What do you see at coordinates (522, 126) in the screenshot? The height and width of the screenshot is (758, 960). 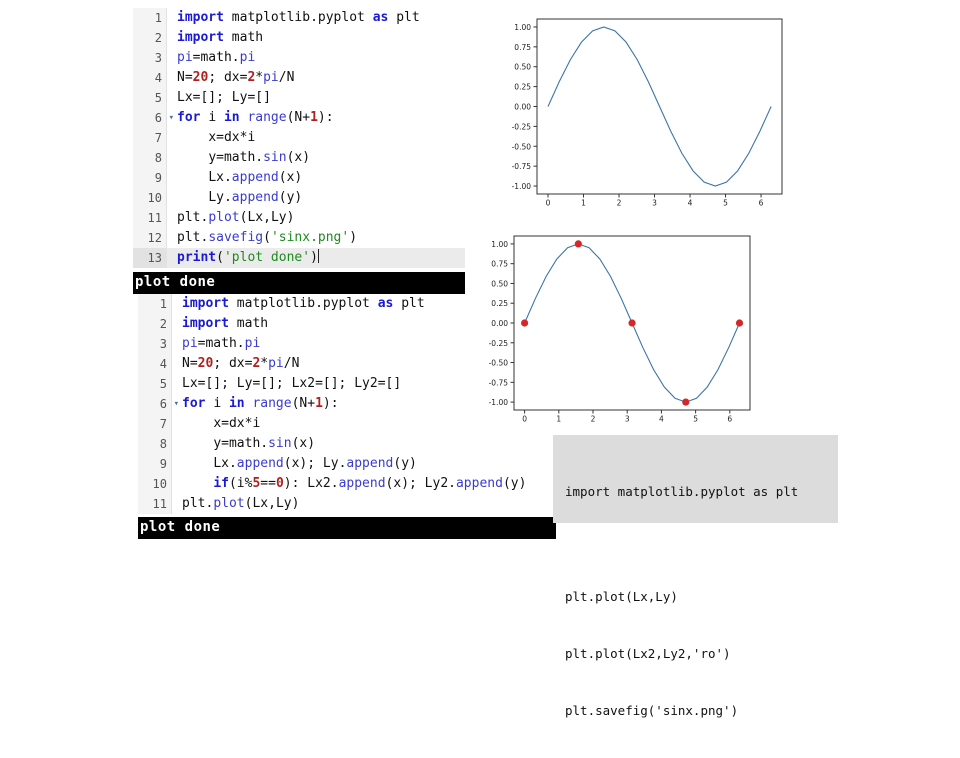 I see `y-tick-label: -0.25` at bounding box center [522, 126].